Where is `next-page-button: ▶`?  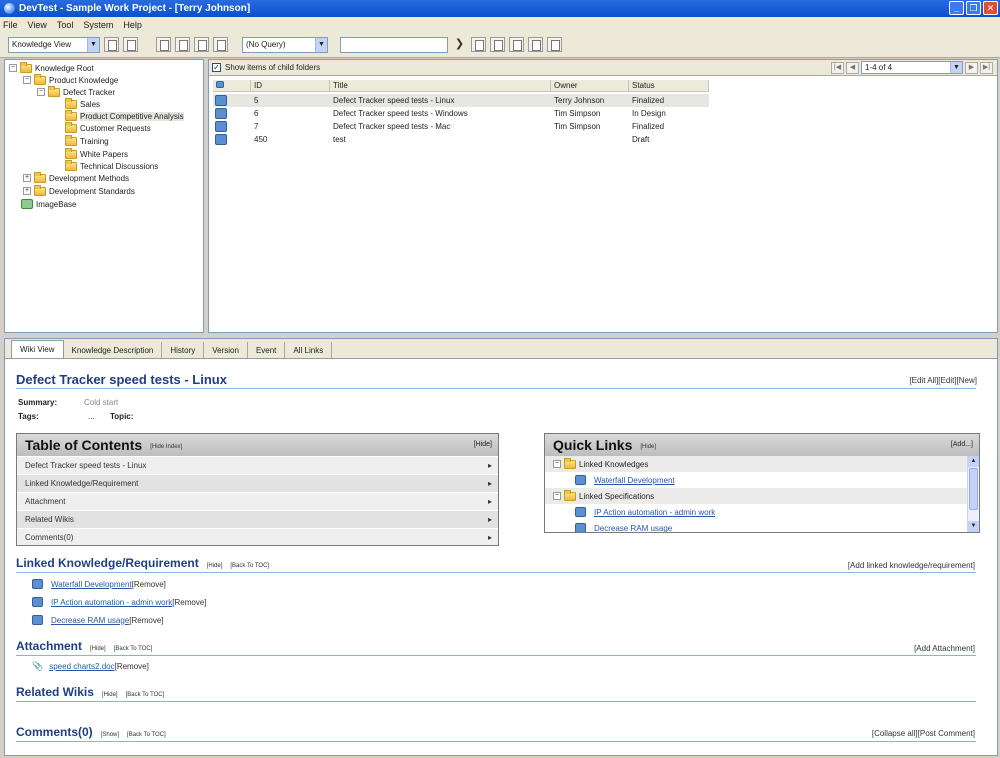
next-page-button: ▶ is located at coordinates (971, 67).